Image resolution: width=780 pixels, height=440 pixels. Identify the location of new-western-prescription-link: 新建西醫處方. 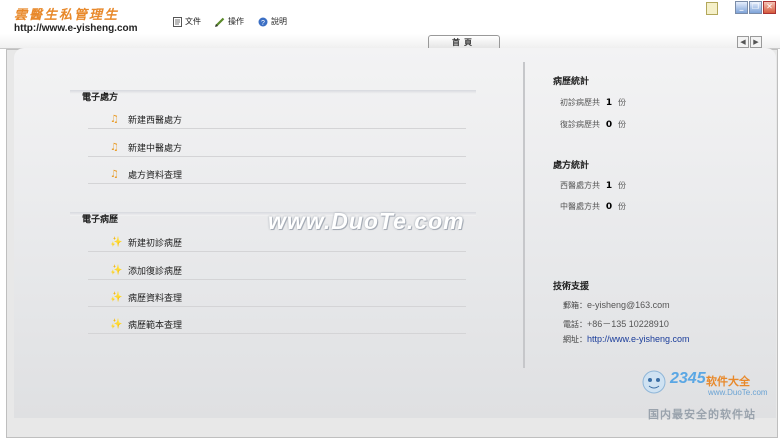
(155, 119).